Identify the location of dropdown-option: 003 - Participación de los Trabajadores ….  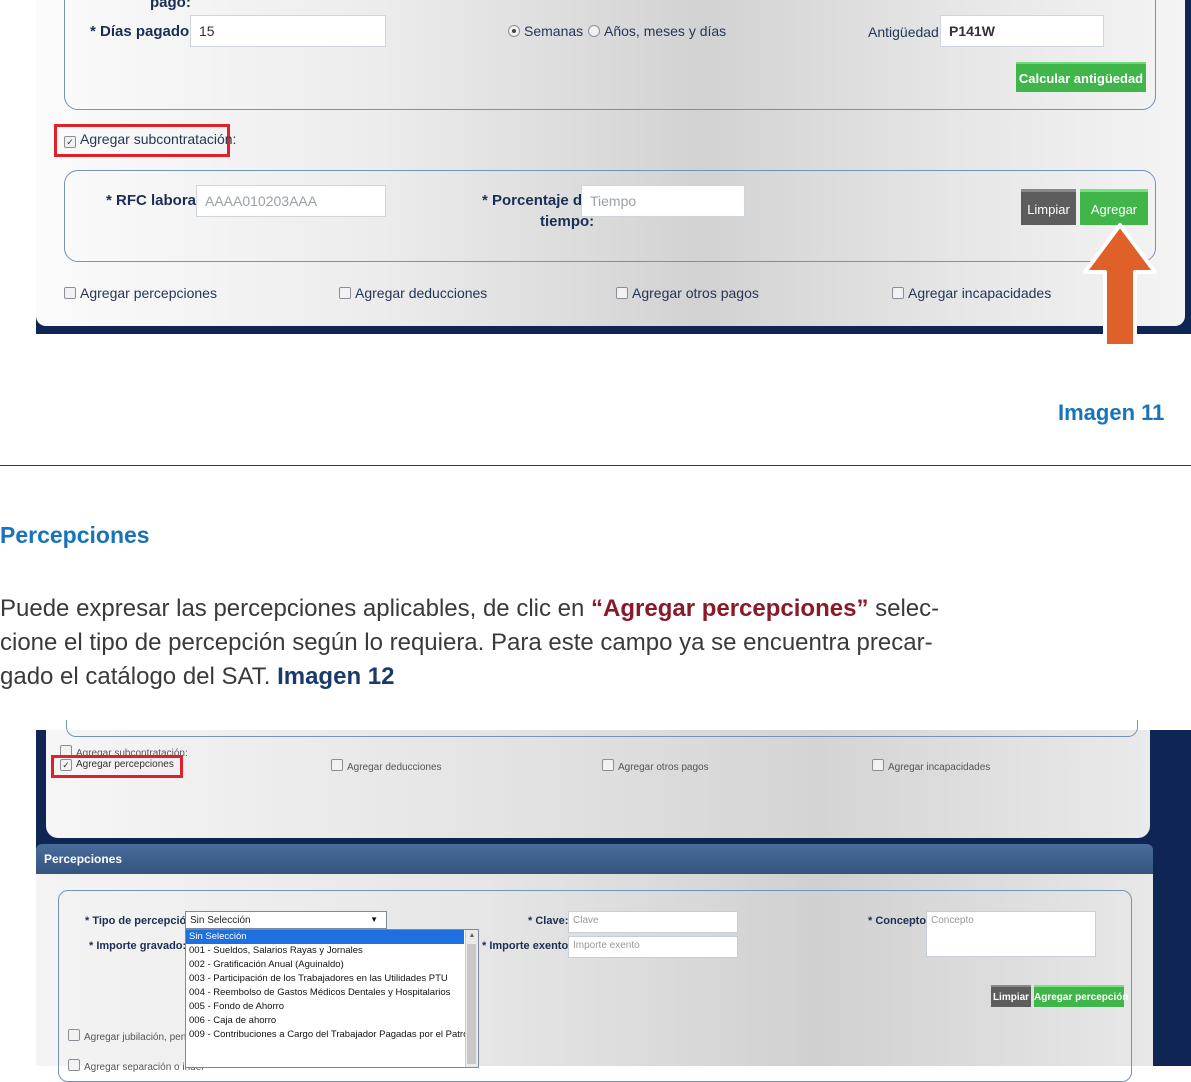
(332, 979).